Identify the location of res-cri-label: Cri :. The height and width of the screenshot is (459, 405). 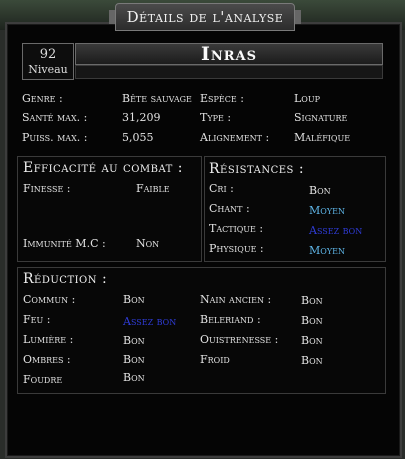
(221, 188).